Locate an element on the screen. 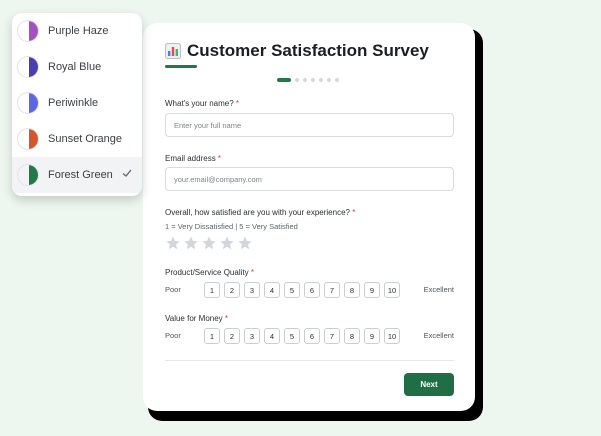 This screenshot has width=601, height=436. theme-option-royal-blue: Royal Blue is located at coordinates (77, 67).